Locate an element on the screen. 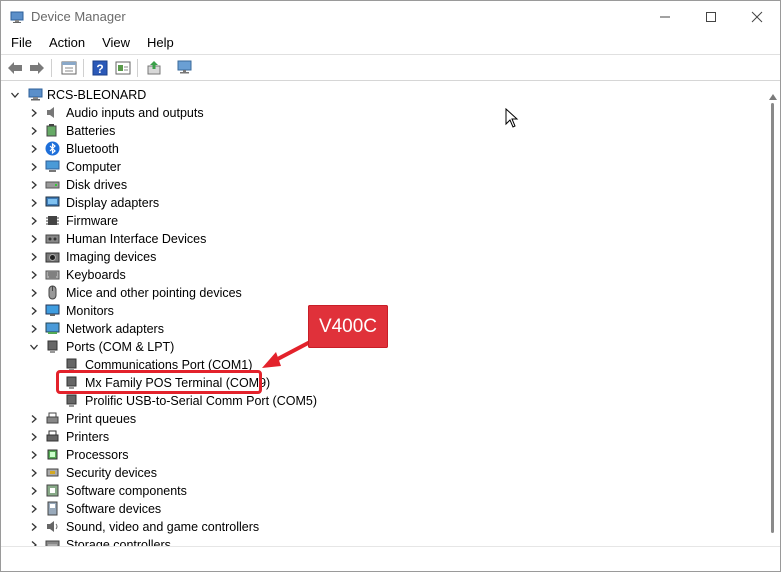 The height and width of the screenshot is (572, 781). help-icon: ? is located at coordinates (100, 68).